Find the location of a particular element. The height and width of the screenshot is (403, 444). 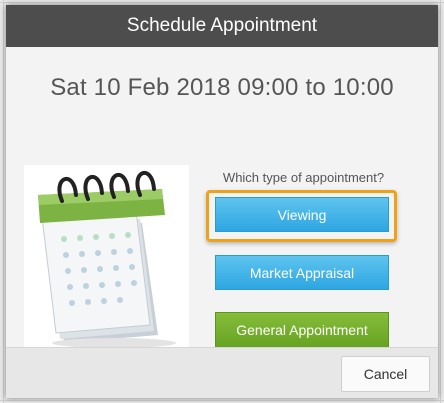

appointment-type-question: Which type of appointment? is located at coordinates (303, 177).